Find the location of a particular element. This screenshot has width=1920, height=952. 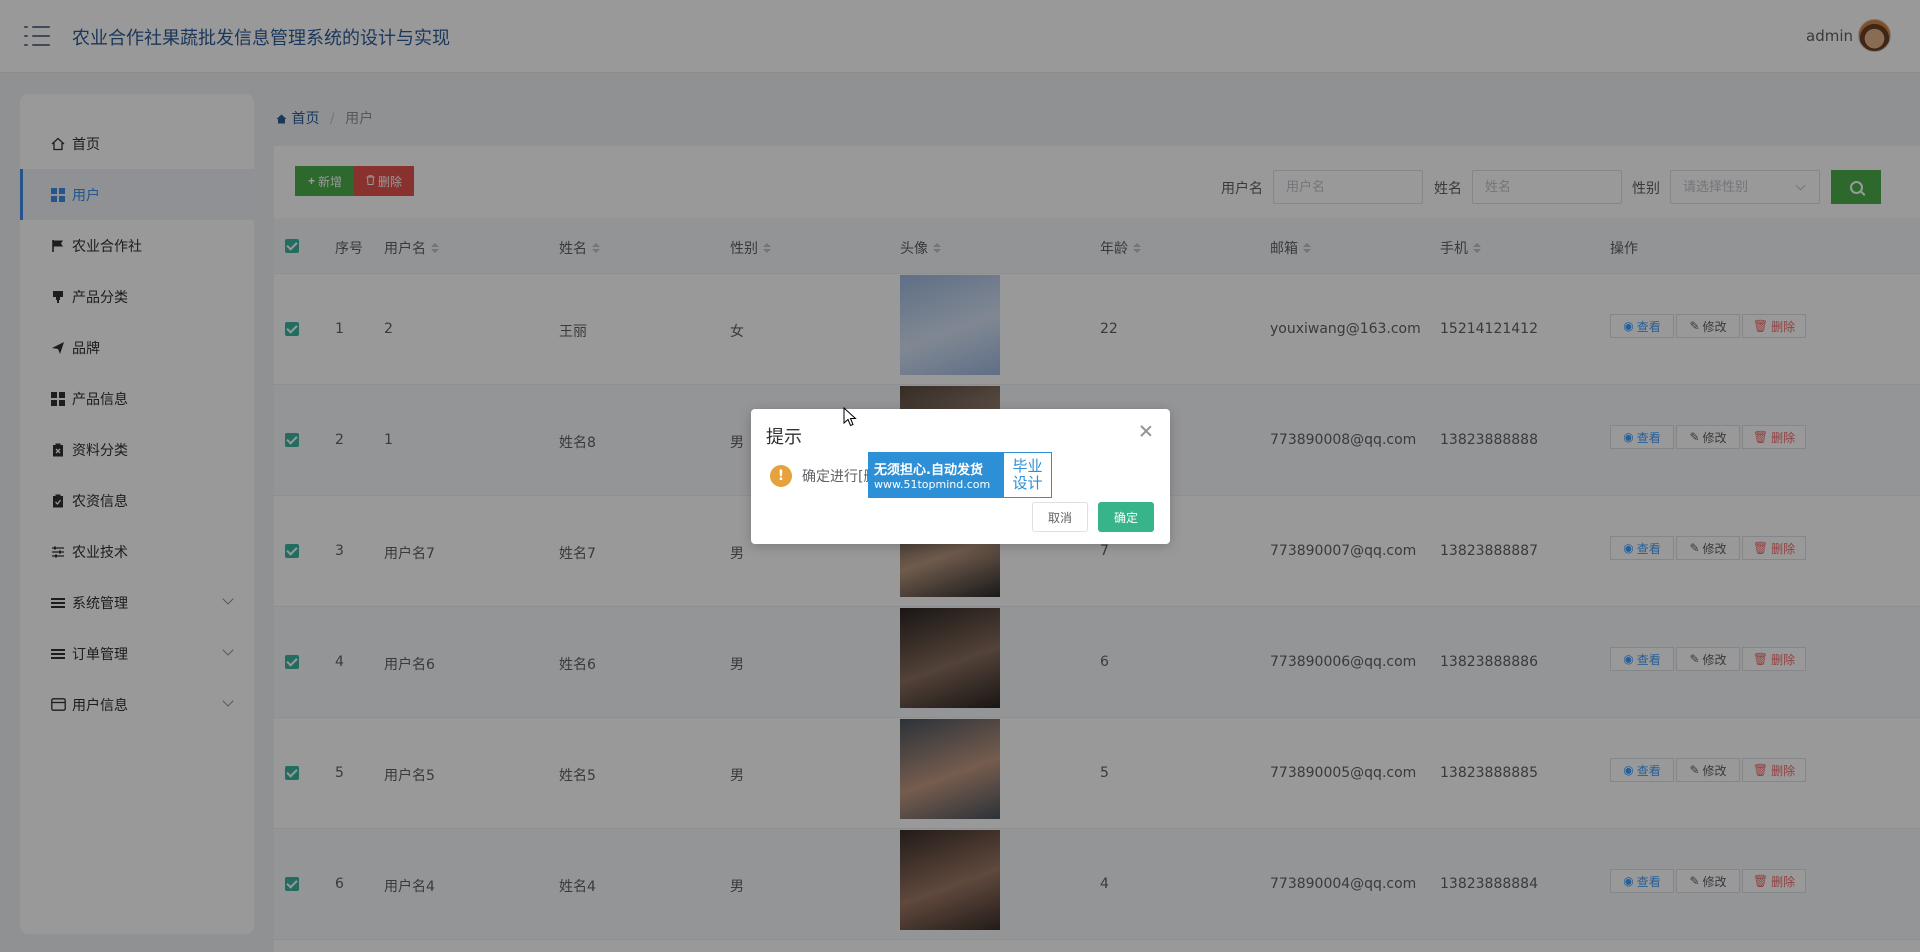

cancel-button: 取消 is located at coordinates (1060, 517).